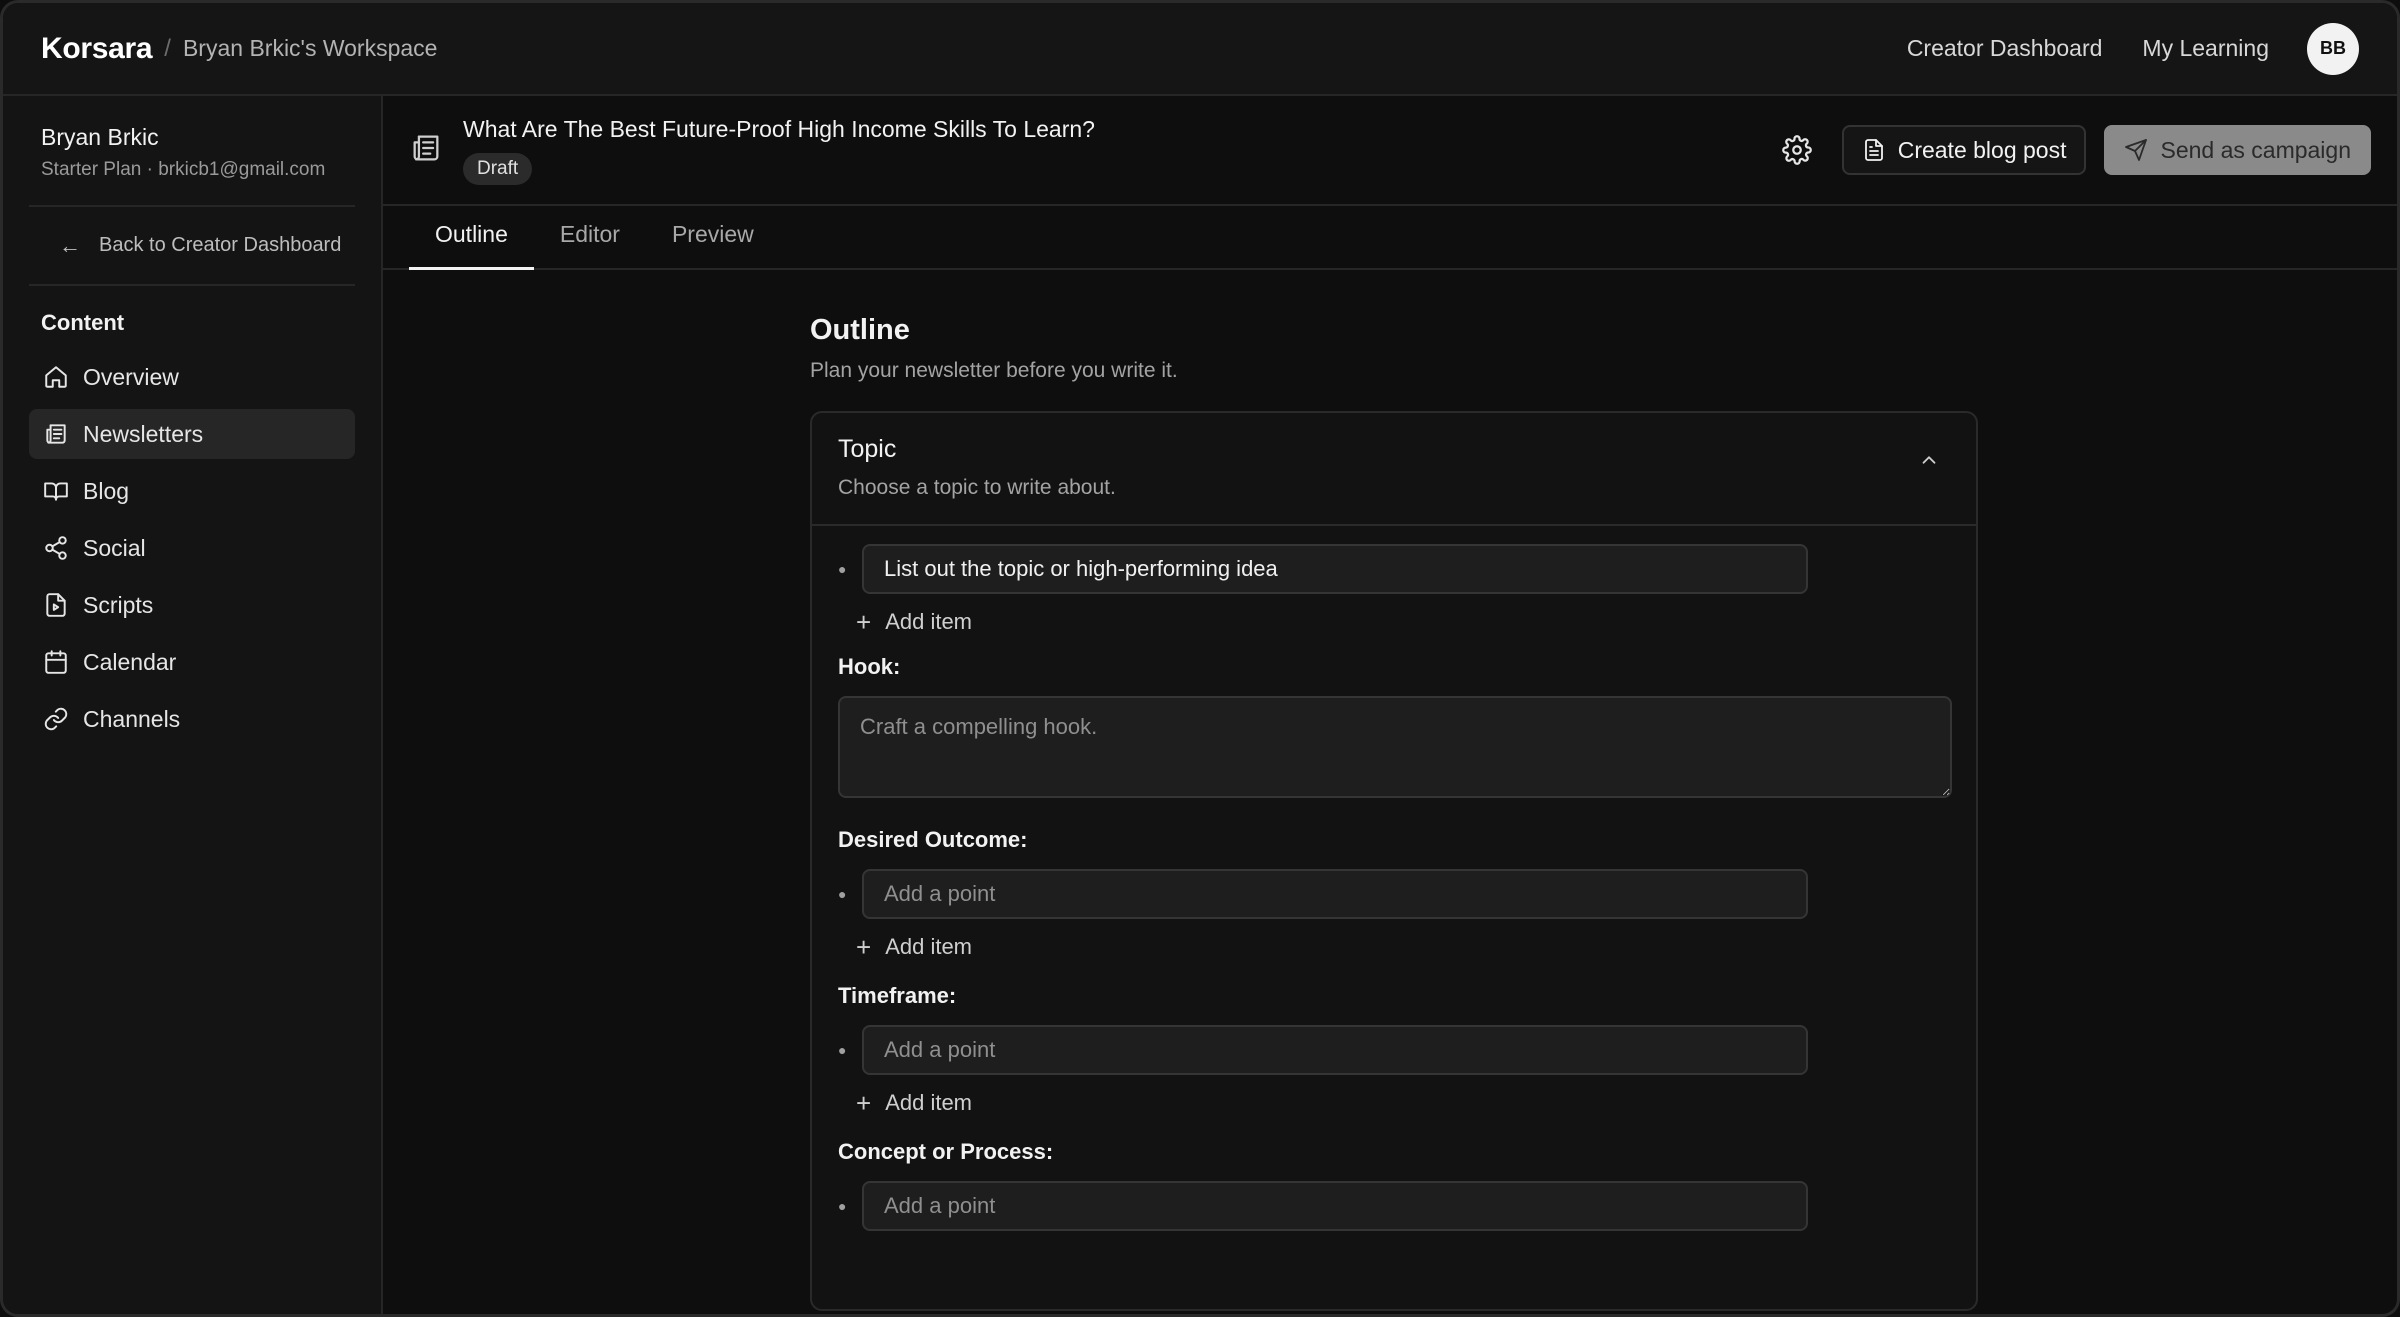  I want to click on hook-label: Hook:, so click(869, 666).